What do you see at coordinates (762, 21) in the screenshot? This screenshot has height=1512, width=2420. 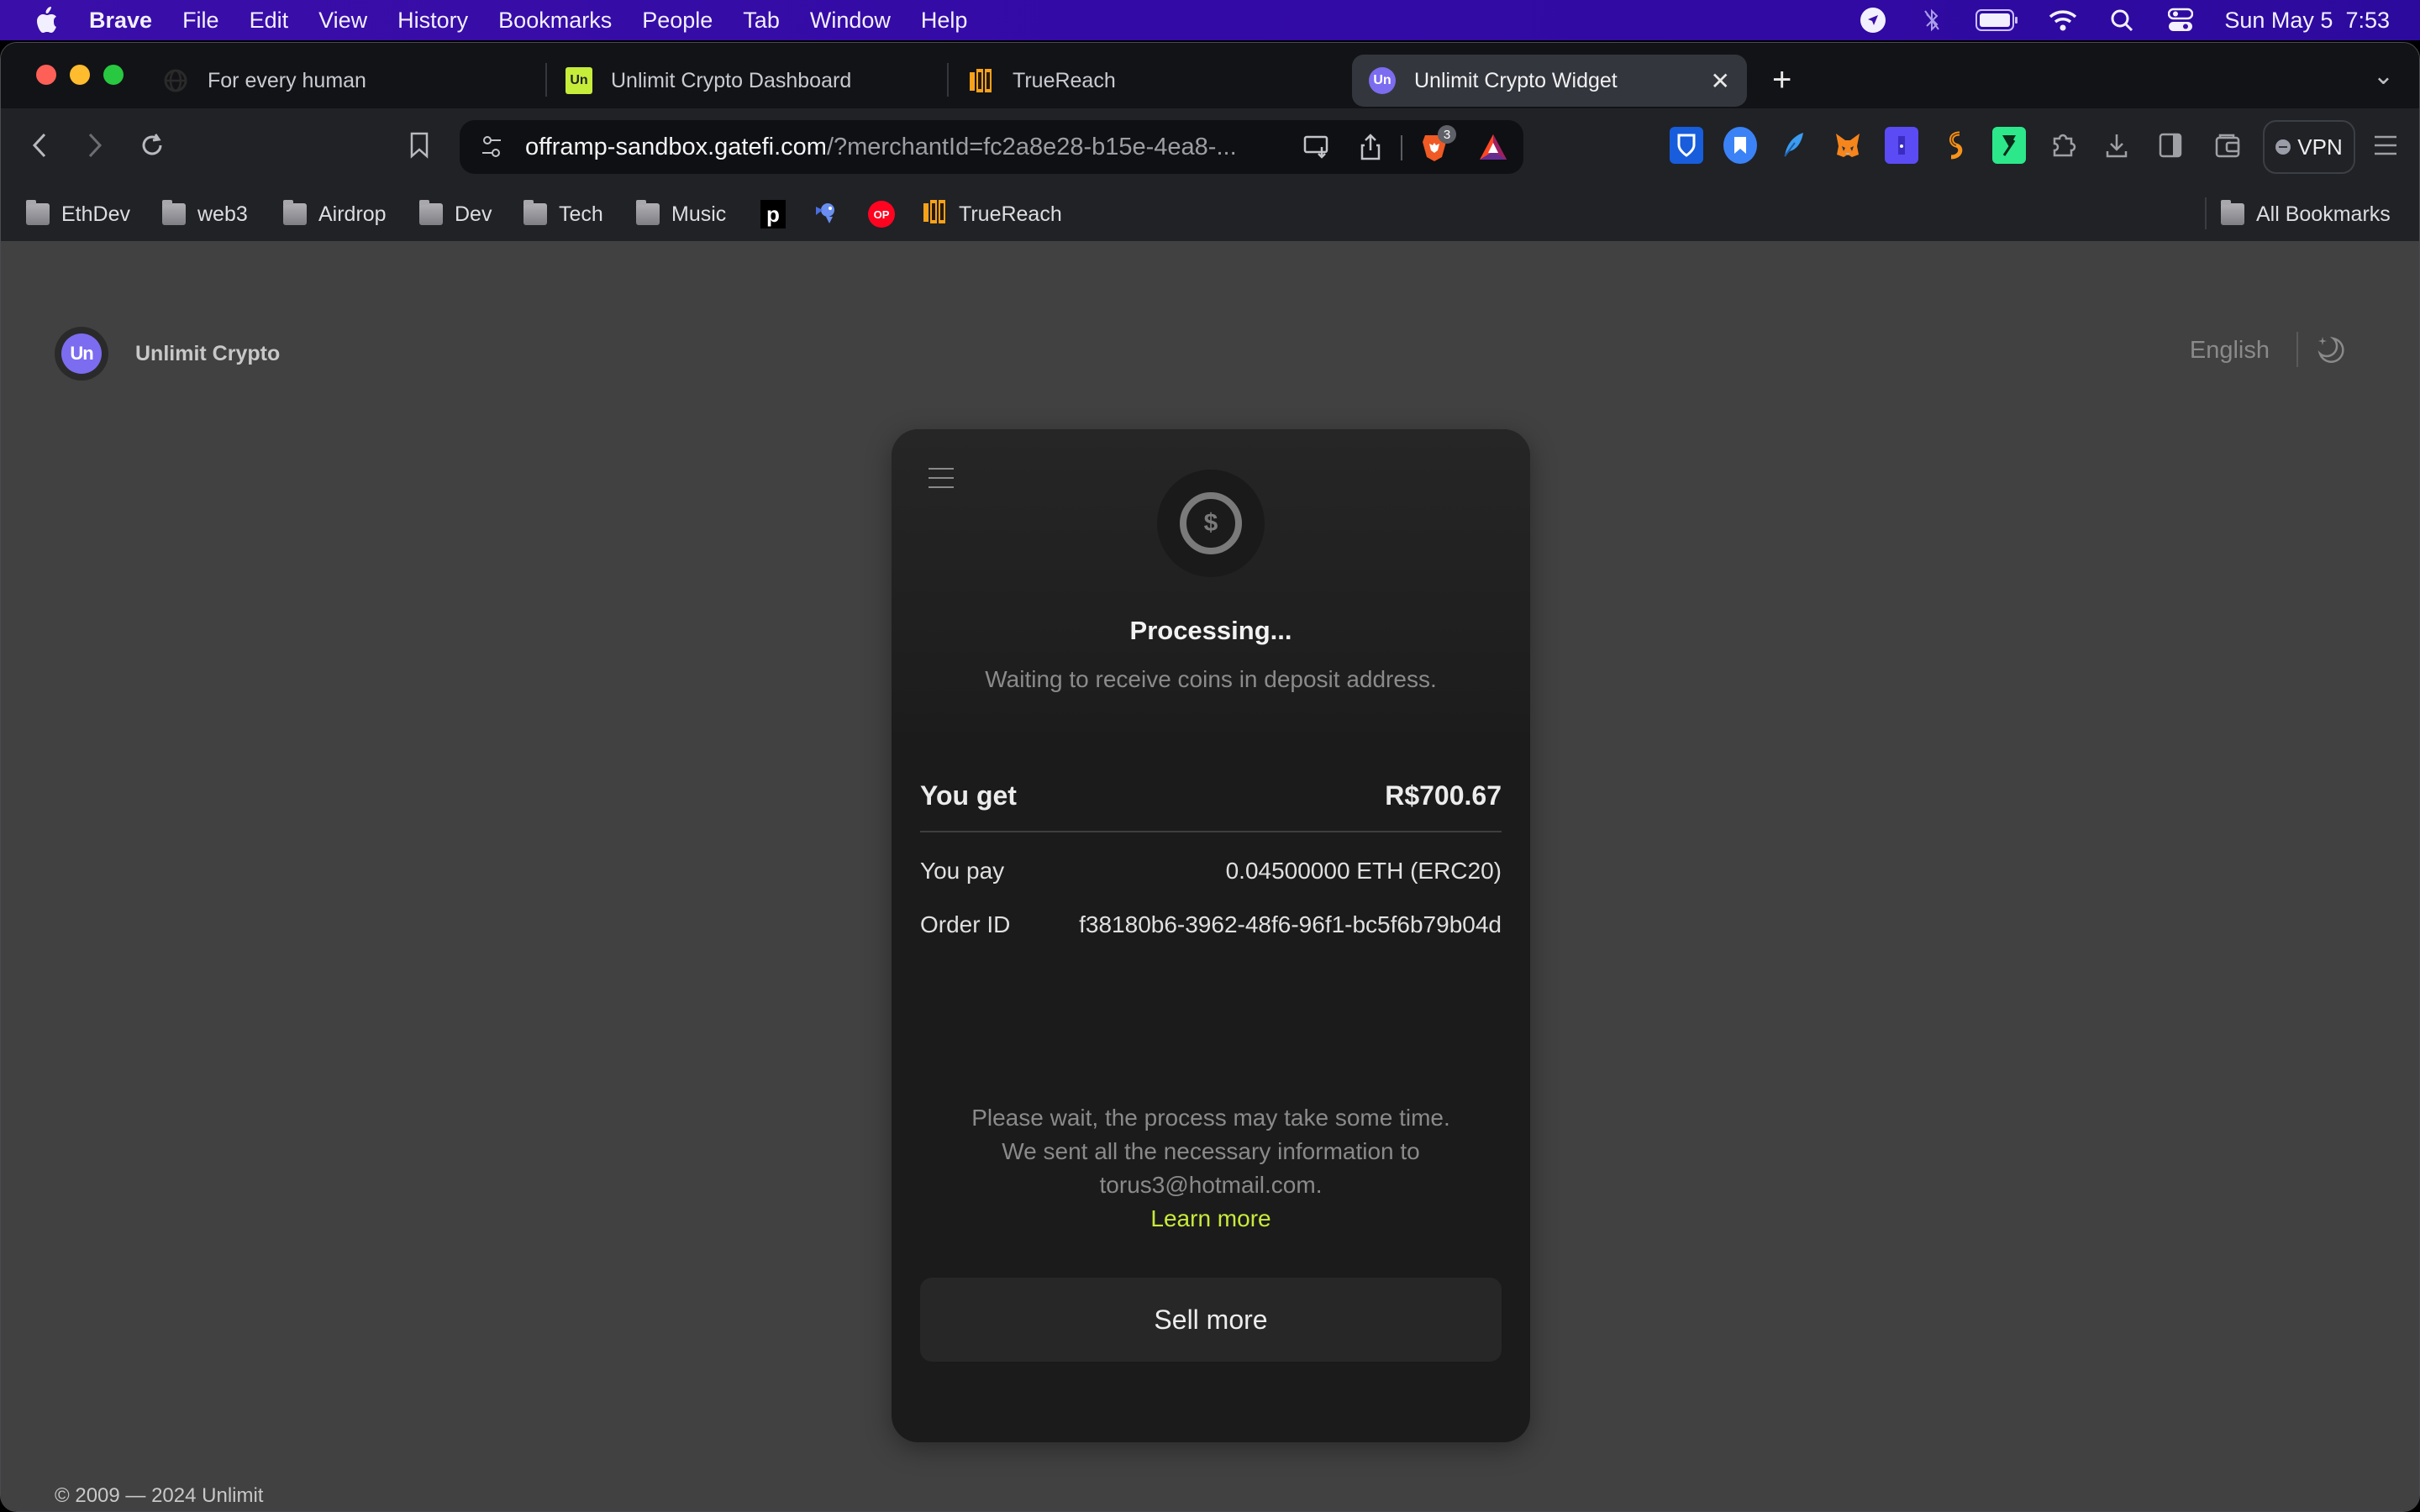 I see `menu-tab: Tab` at bounding box center [762, 21].